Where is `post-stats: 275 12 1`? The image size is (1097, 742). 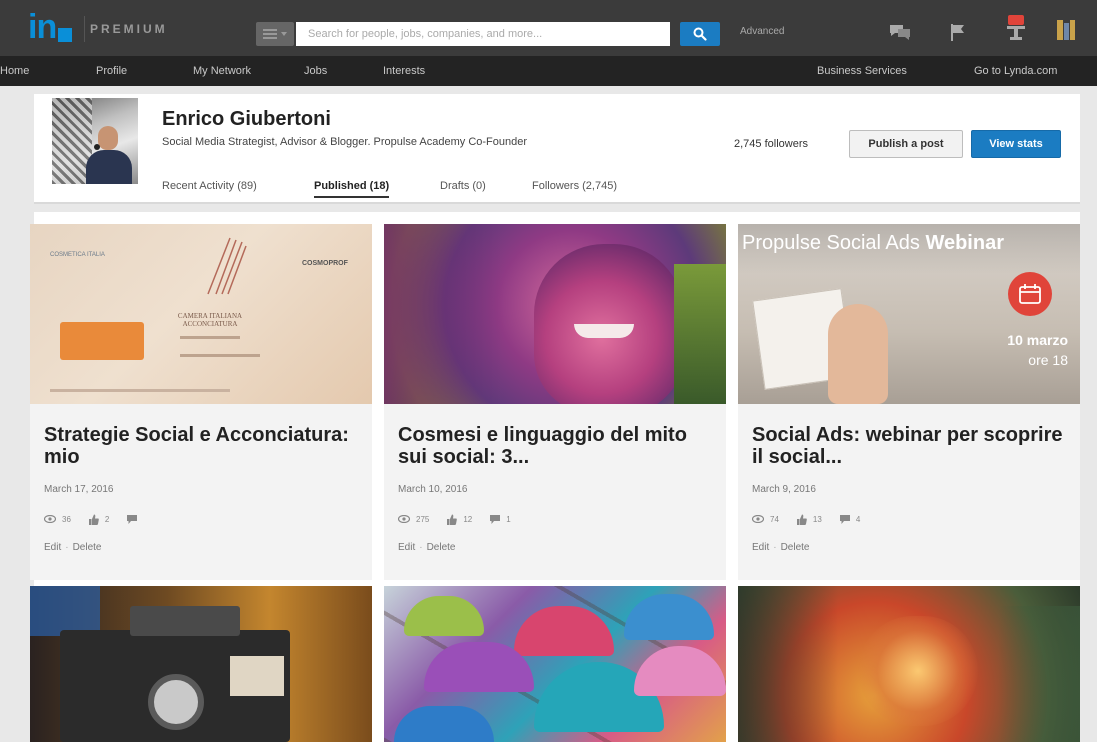
post-stats: 275 12 1 is located at coordinates (463, 519).